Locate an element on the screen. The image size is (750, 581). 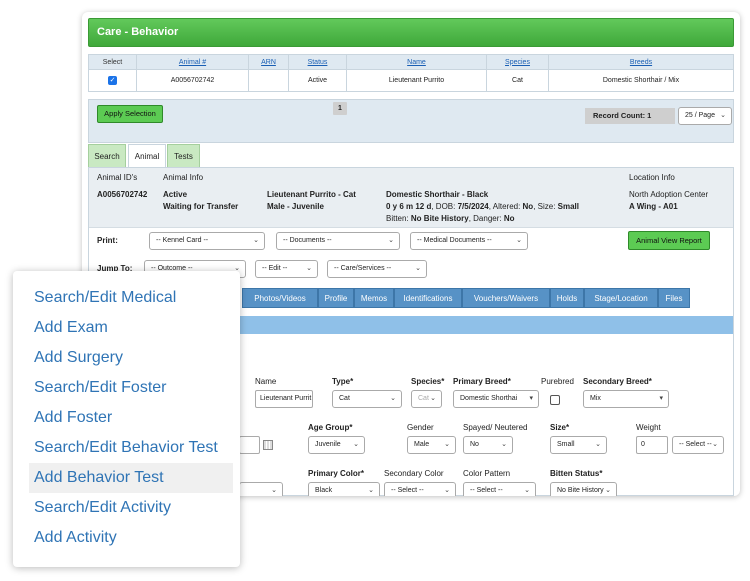
date-input is located at coordinates (249, 445).